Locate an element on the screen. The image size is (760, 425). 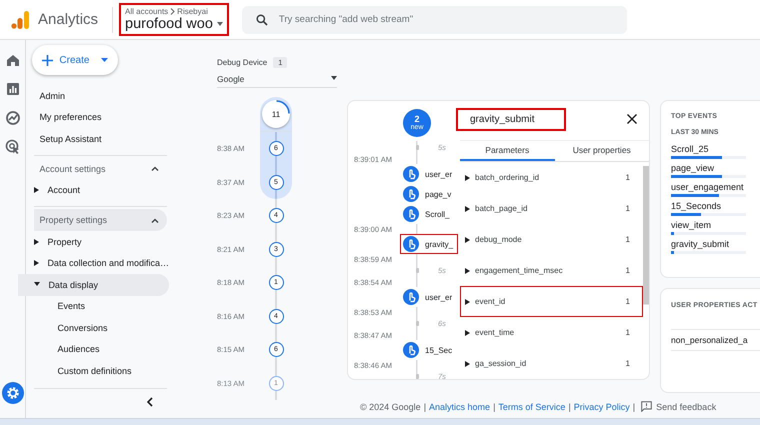
parameter-row: engagement_time_msec 1 is located at coordinates (551, 270).